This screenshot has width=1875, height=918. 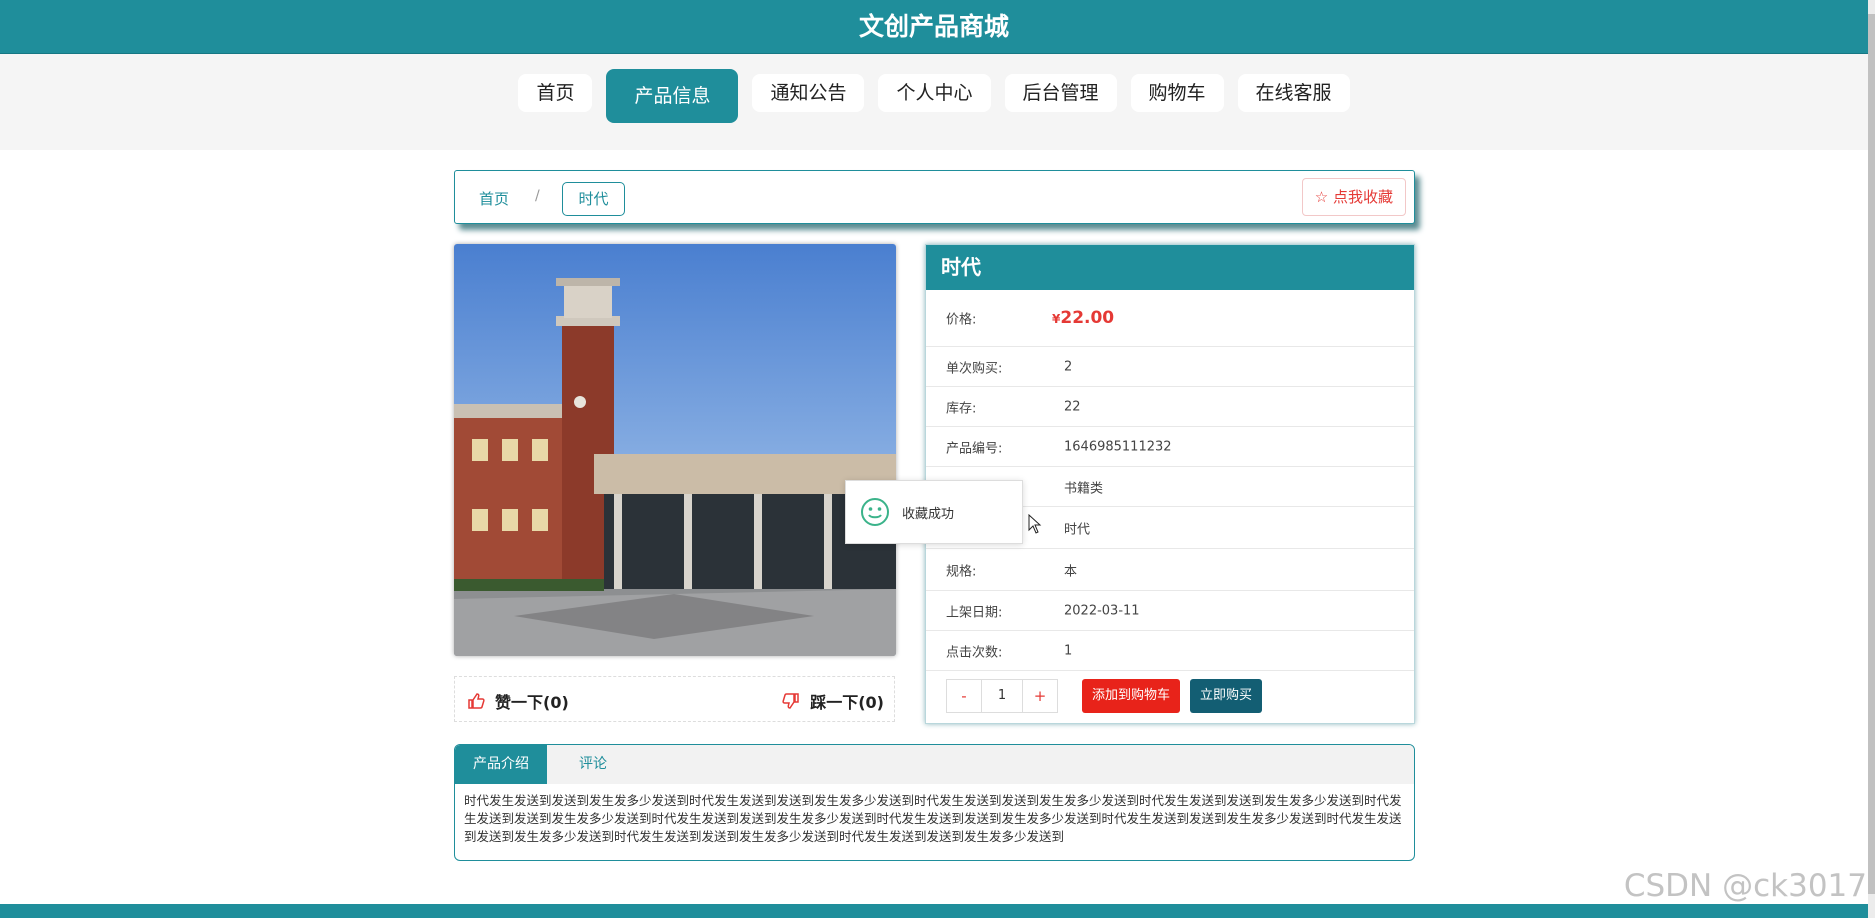 I want to click on quantity-increment-button: +, so click(x=1040, y=696).